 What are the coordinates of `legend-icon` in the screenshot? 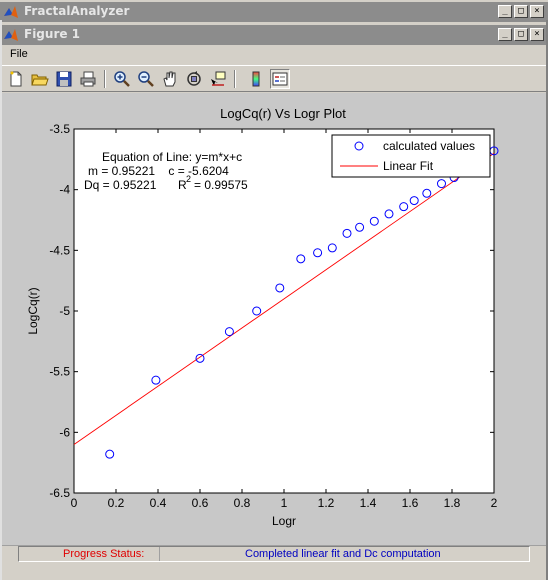 It's located at (280, 79).